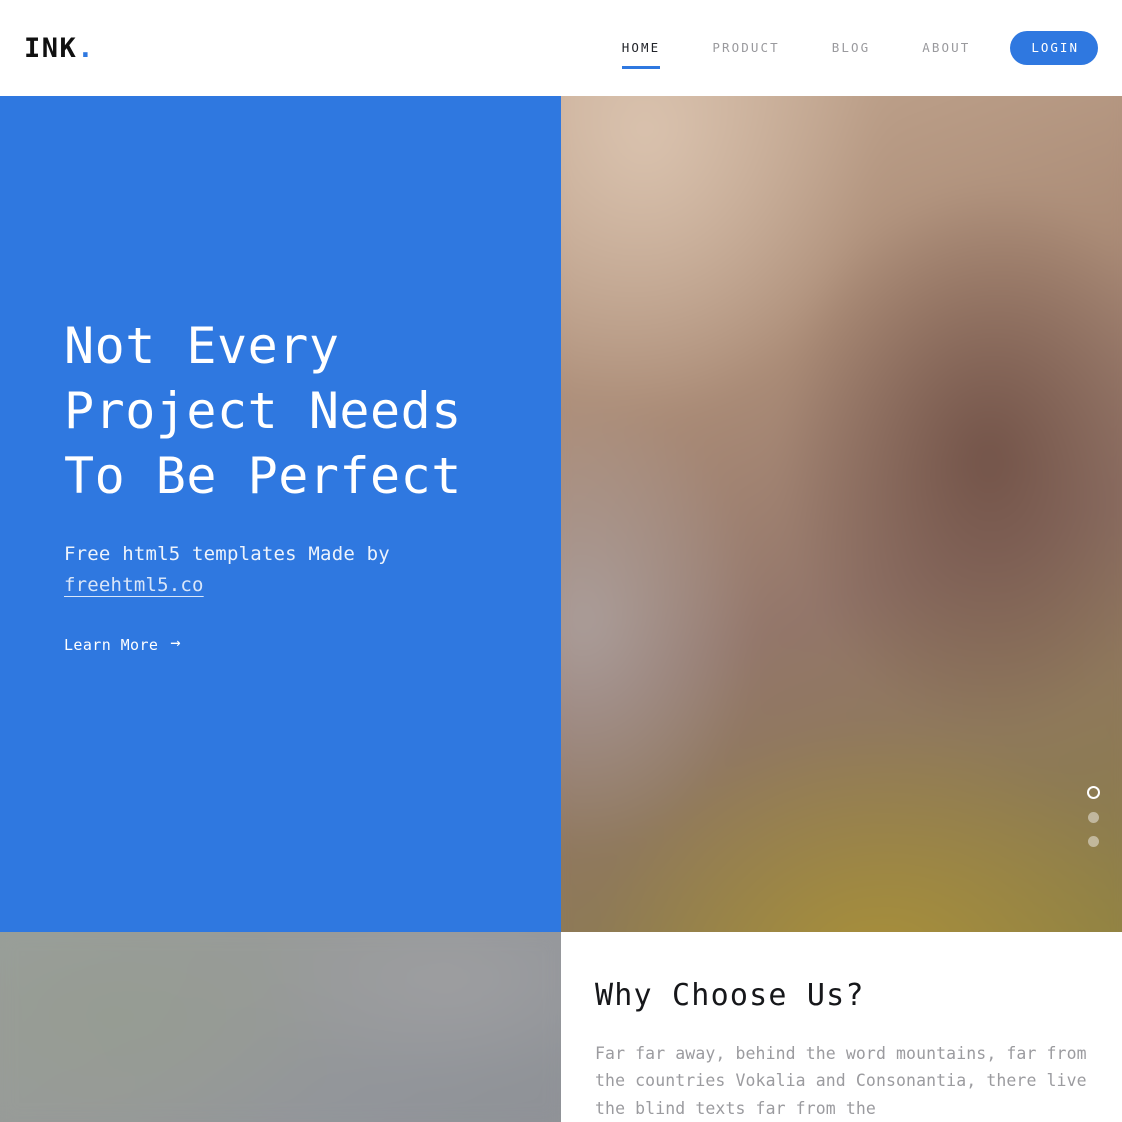  I want to click on main-nav: HOME PRODUCT BLOG ABOUT LOGIN, so click(847, 49).